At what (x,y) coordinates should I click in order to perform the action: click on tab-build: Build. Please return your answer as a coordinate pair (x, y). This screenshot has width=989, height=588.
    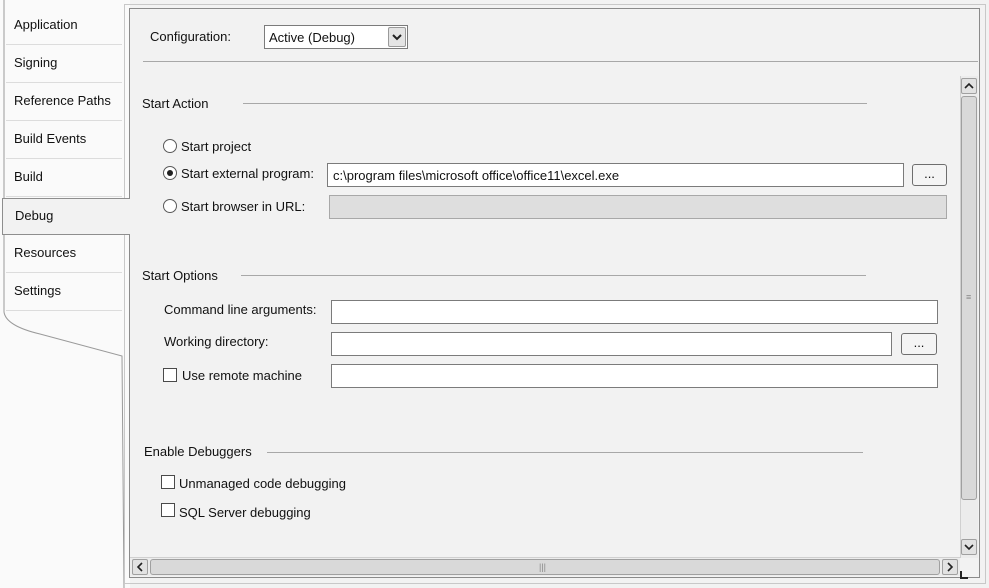
    Looking at the image, I should click on (64, 178).